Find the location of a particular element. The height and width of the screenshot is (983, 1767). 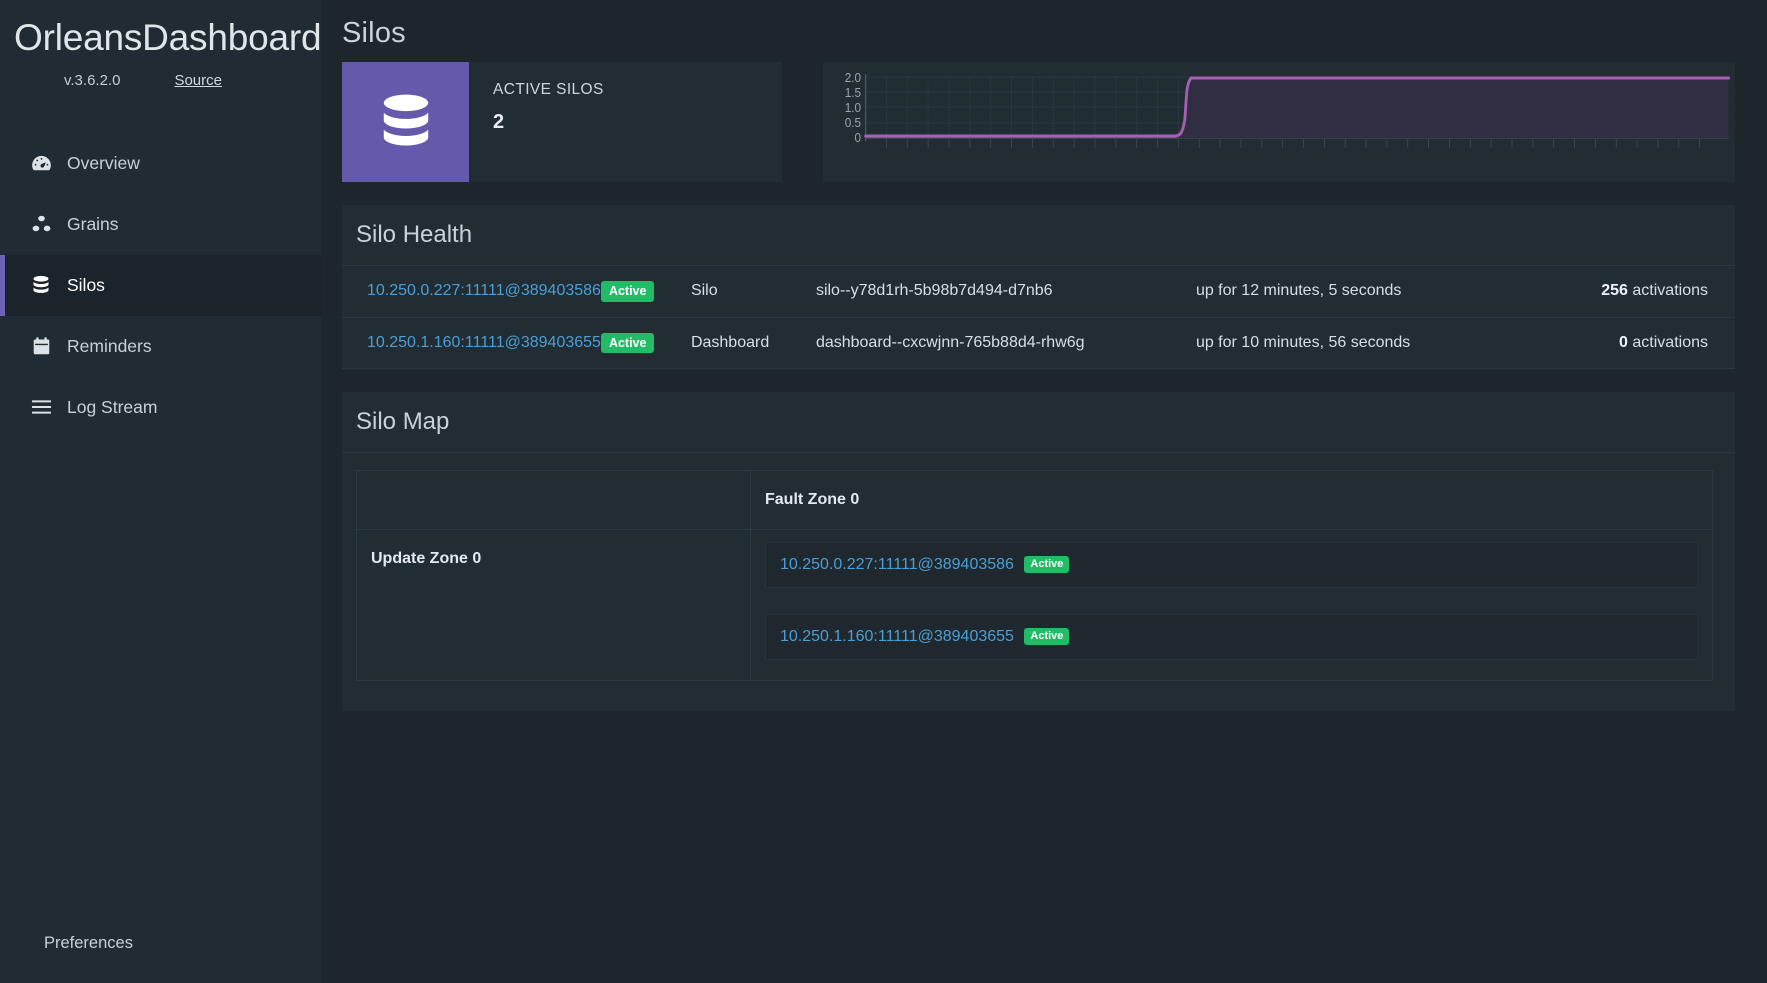

version-label: v.3.6.2.0 is located at coordinates (92, 80).